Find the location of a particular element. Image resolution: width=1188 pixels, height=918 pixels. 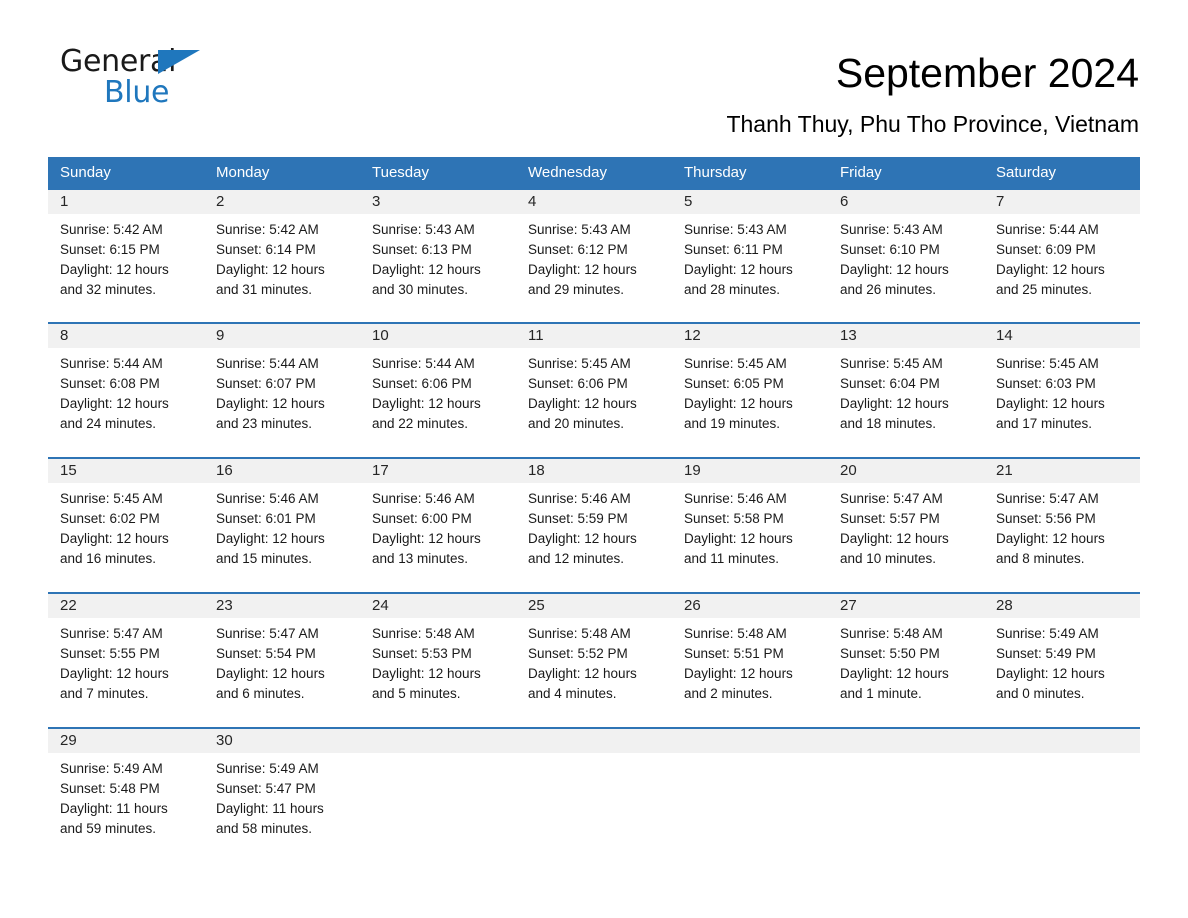

daylight-text-line2: and 0 minutes. is located at coordinates (1040, 693).